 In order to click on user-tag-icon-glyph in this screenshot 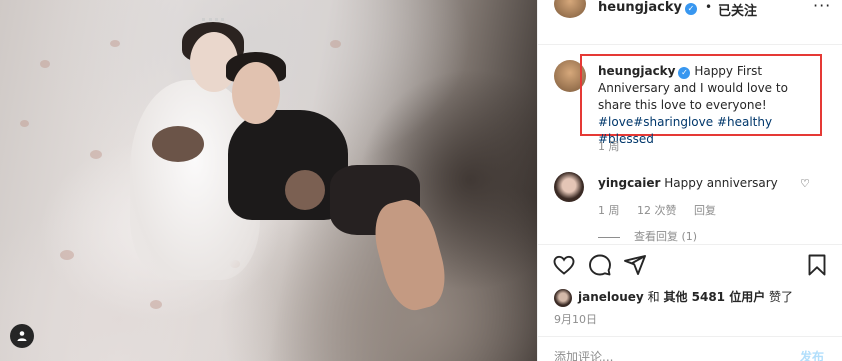, I will do `click(22, 336)`.